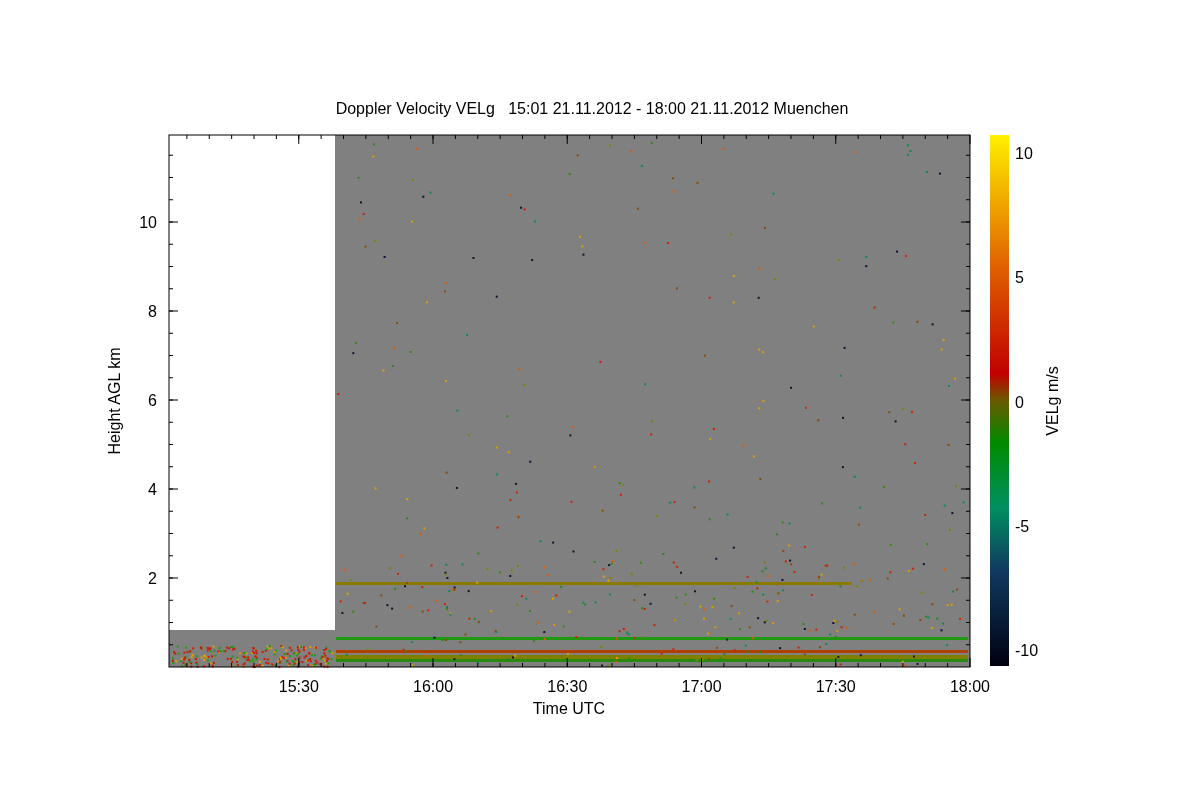 The width and height of the screenshot is (1200, 800). What do you see at coordinates (1024, 153) in the screenshot?
I see `colorbar-tick-label: 10` at bounding box center [1024, 153].